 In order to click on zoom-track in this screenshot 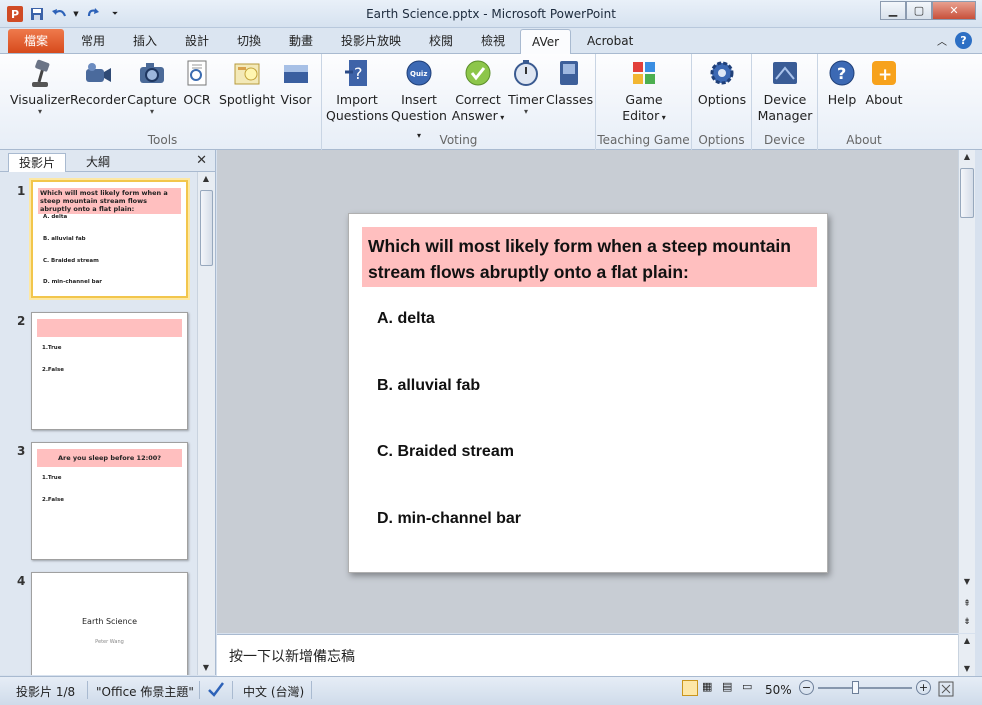, I will do `click(865, 687)`.